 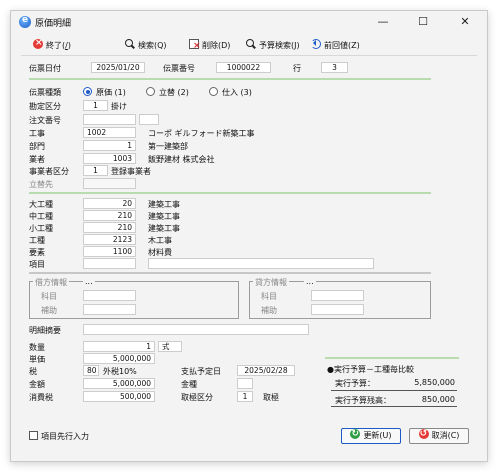 I want to click on cancel-label: 取消(C), so click(x=445, y=435).